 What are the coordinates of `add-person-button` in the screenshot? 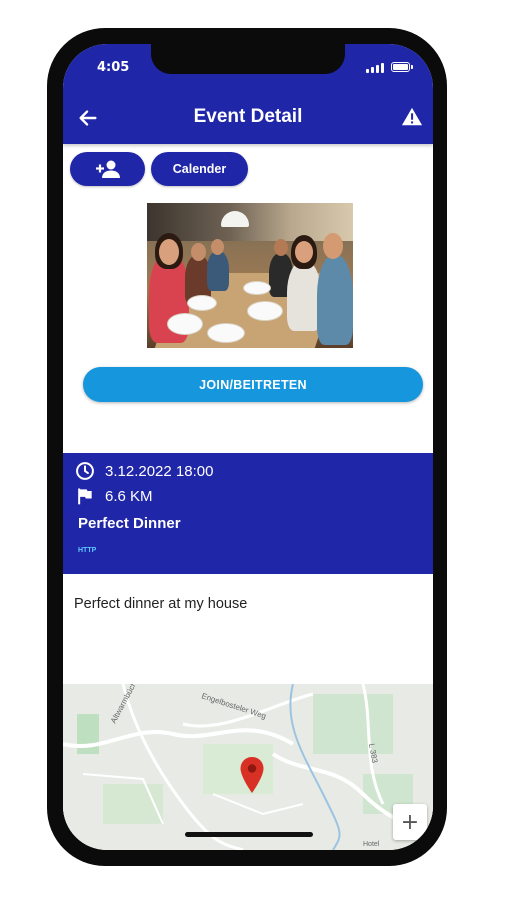 It's located at (107, 169).